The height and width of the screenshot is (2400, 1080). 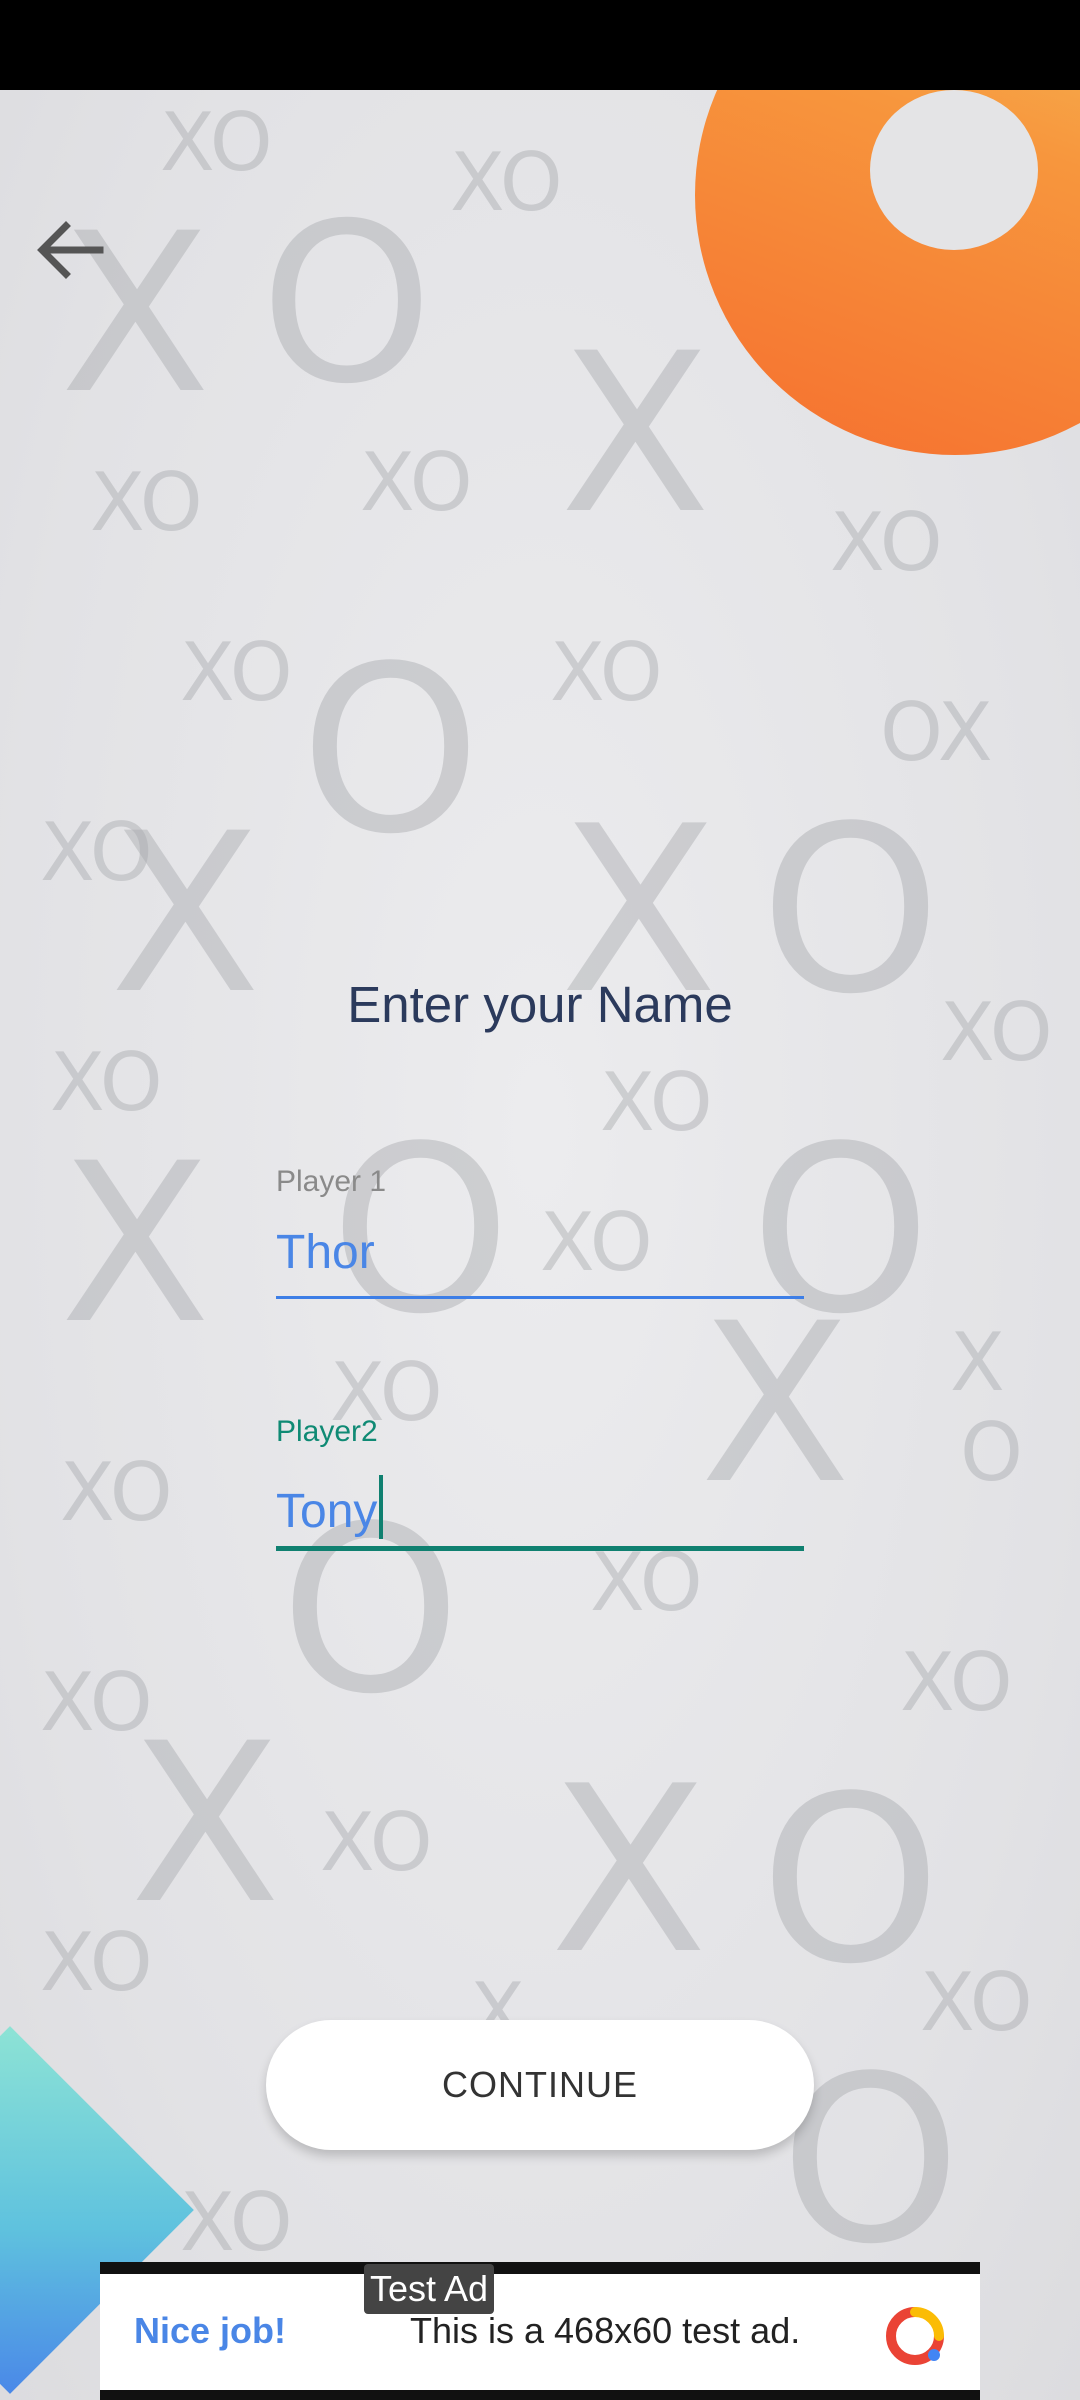 I want to click on svg-text: OX, so click(x=936, y=732).